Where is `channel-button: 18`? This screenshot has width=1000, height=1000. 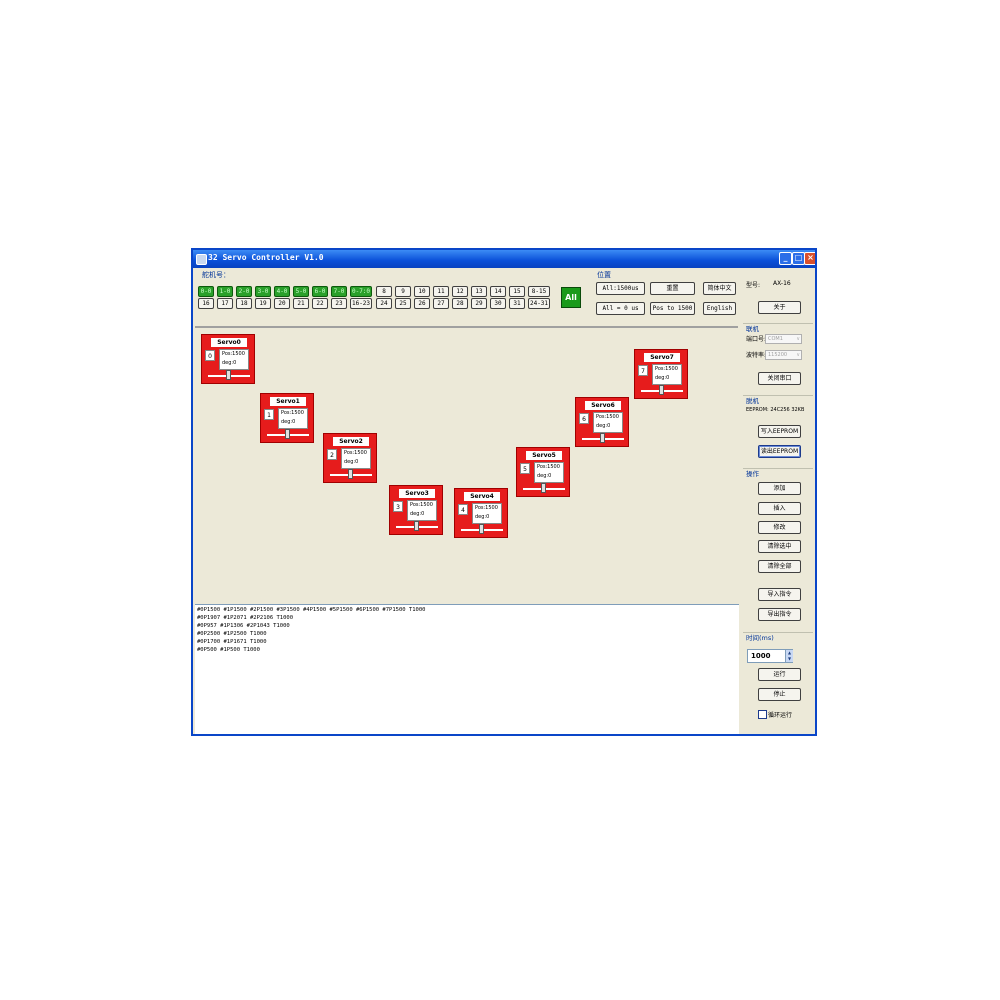 channel-button: 18 is located at coordinates (244, 303).